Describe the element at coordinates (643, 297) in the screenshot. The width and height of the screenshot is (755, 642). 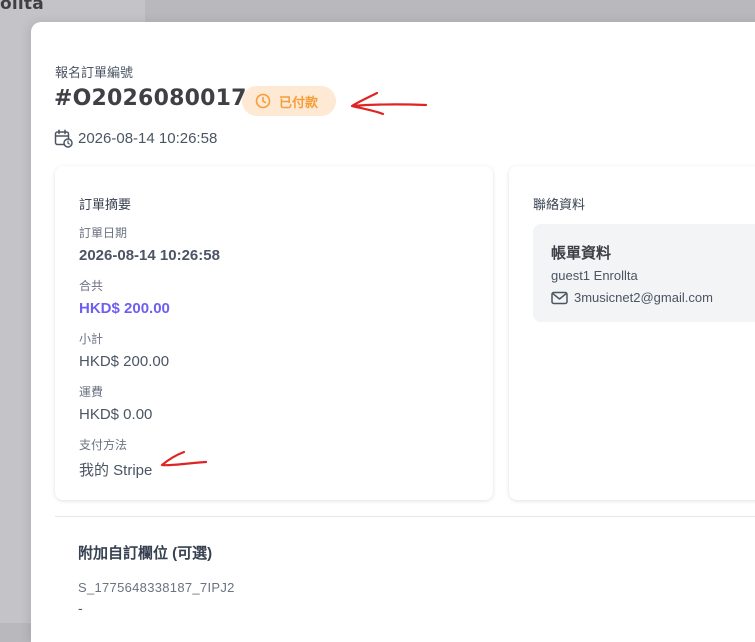
I see `billing-email: 3musicnet2@gmail.com` at that location.